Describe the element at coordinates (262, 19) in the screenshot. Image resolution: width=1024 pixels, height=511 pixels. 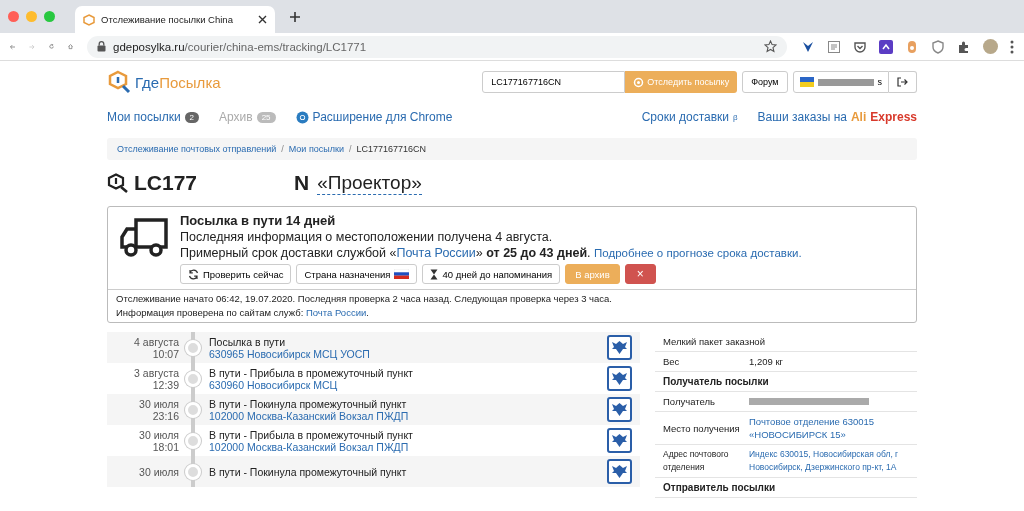
I see `close-icon` at that location.